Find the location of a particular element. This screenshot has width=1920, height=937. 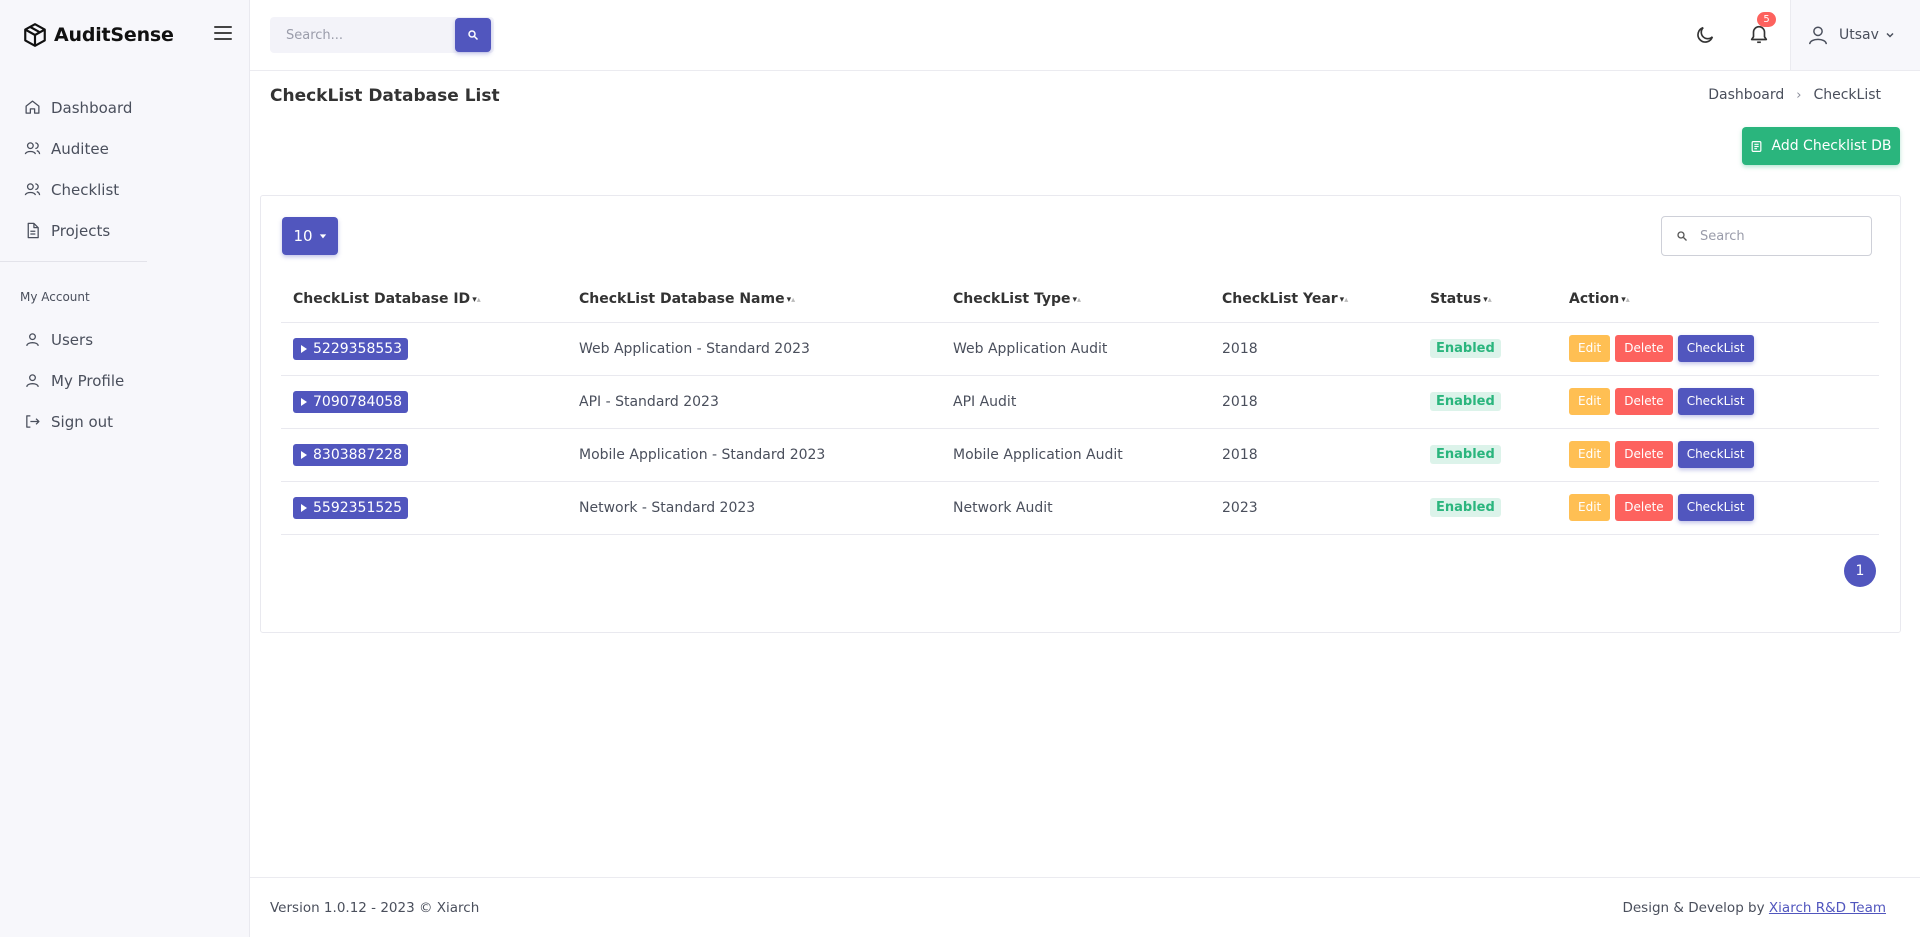

breadcrumb-dashboard: Dashboard is located at coordinates (1746, 95).